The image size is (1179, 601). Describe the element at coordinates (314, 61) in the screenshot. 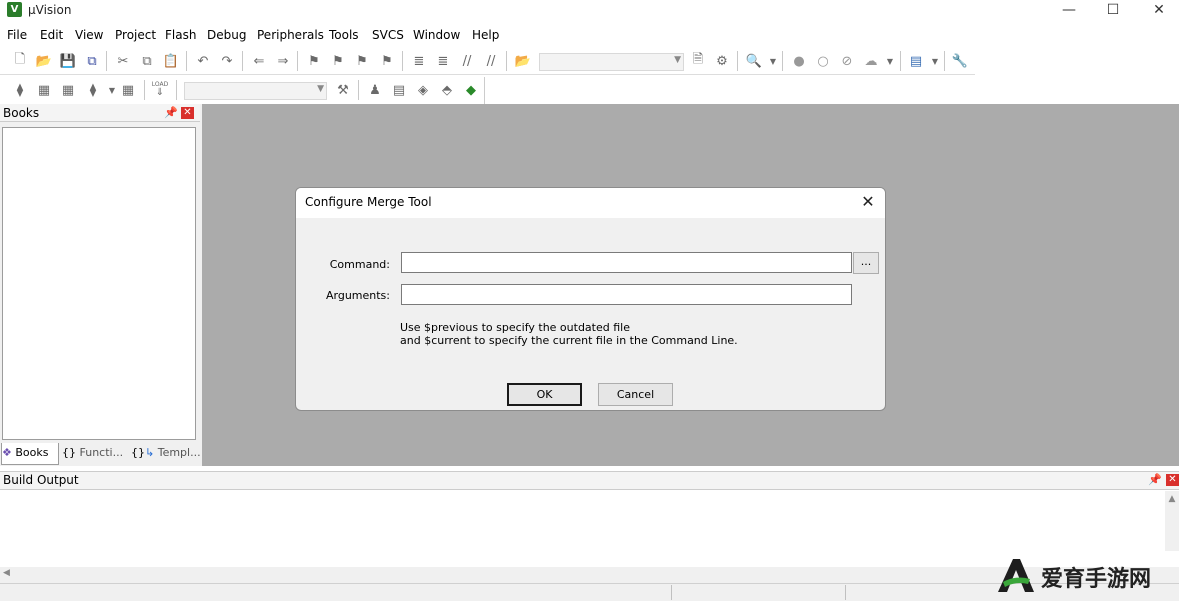

I see `bookmark-icon: ⚑` at that location.